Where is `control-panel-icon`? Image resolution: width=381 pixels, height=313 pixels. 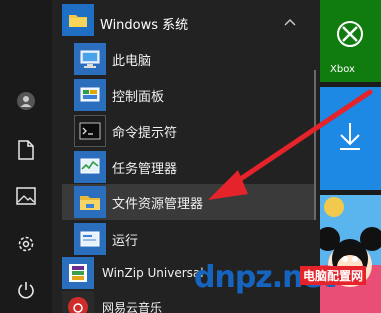 control-panel-icon is located at coordinates (90, 95).